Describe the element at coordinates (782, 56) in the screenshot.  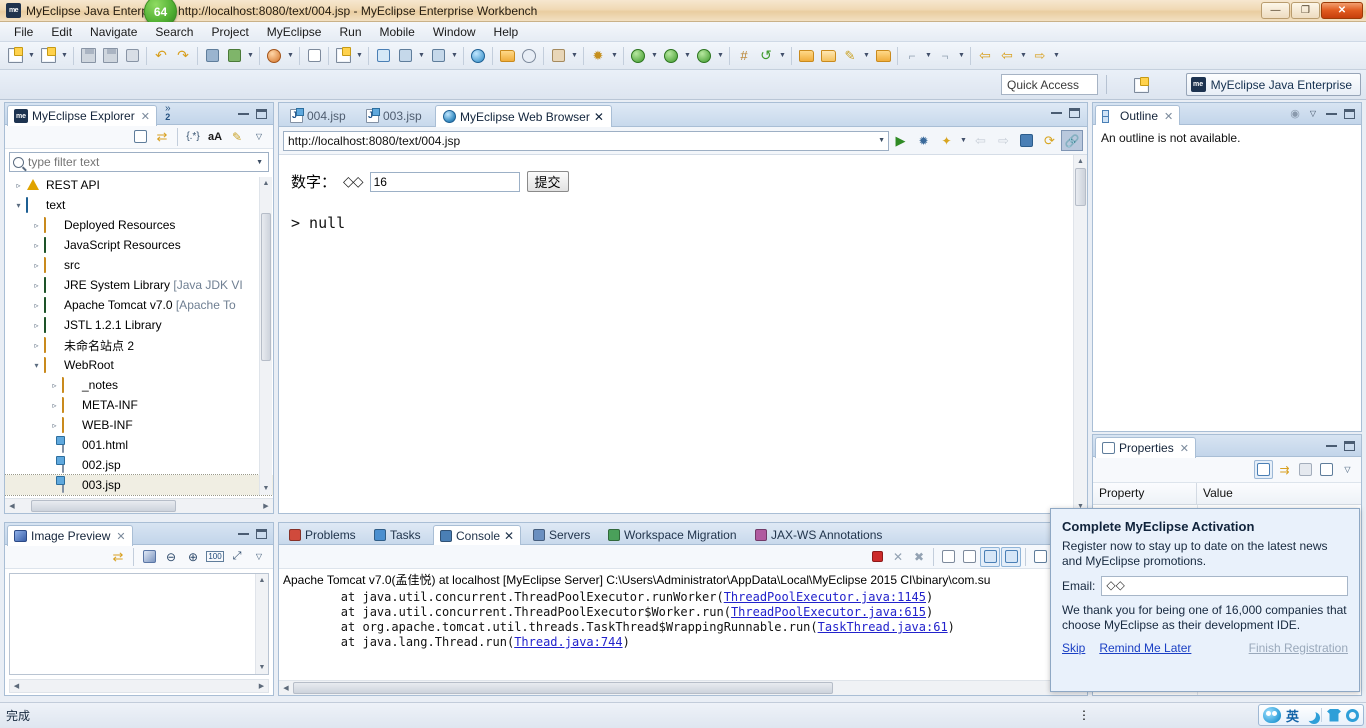
I see `generate-dropdown-icon: ▼` at that location.